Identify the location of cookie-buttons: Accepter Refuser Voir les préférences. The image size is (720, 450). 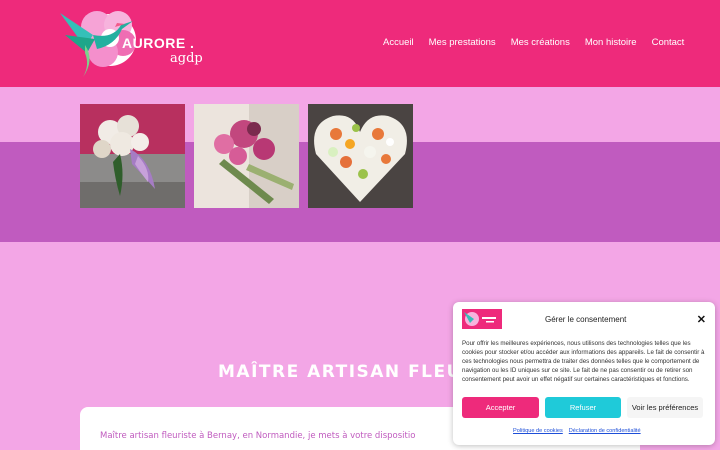
(582, 407).